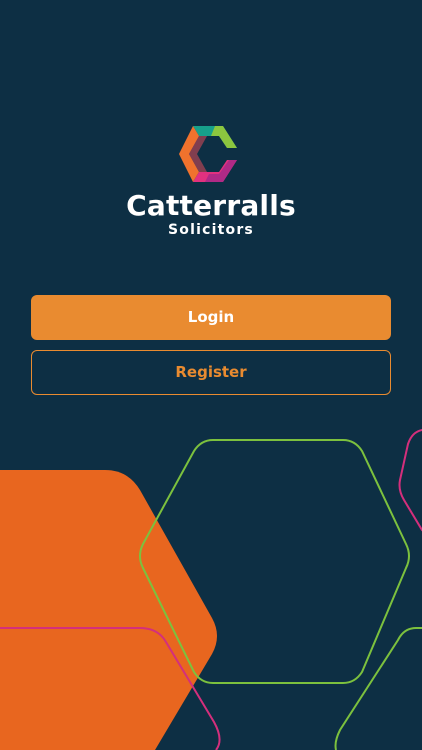 Image resolution: width=422 pixels, height=750 pixels. What do you see at coordinates (378, 688) in the screenshot?
I see `green-hexagon-outline-right` at bounding box center [378, 688].